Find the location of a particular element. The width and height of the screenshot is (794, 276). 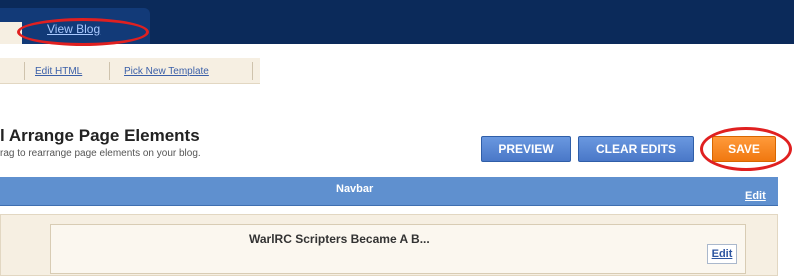

view-blog-highlight-circle is located at coordinates (83, 32).